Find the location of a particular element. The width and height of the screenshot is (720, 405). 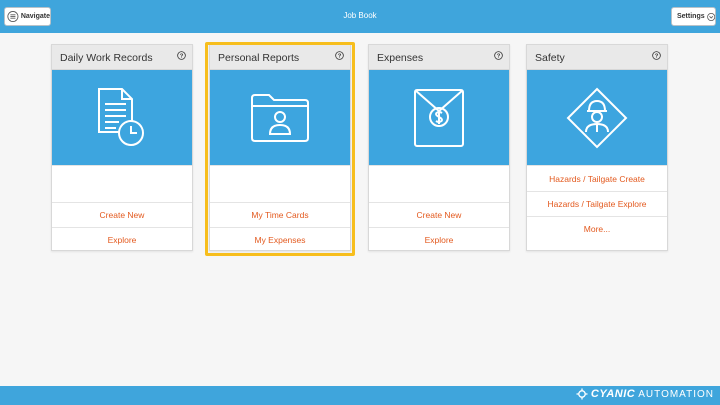

card-header: Expenses ? is located at coordinates (439, 57).